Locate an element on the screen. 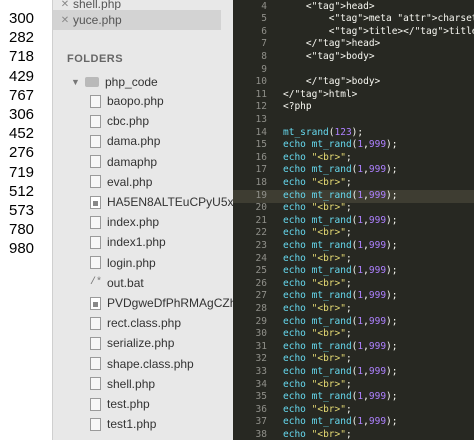  line-number: 32 is located at coordinates (261, 359).